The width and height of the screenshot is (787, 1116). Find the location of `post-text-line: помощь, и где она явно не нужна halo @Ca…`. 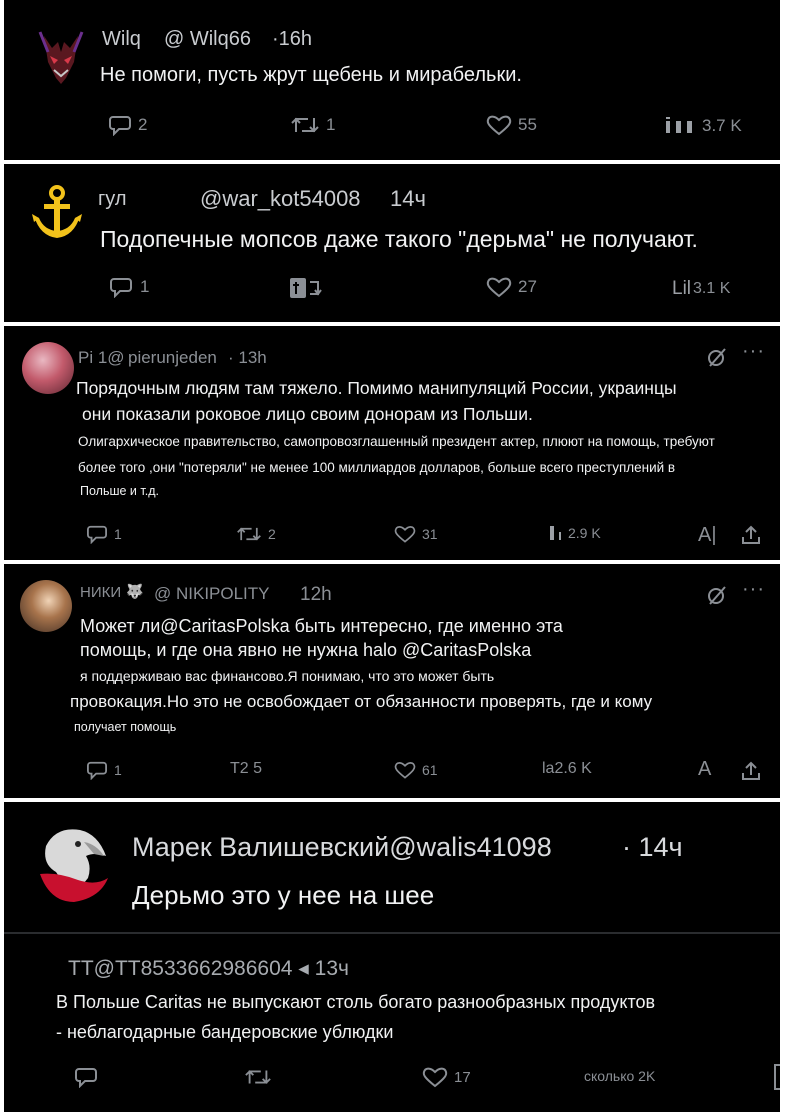

post-text-line: помощь, и где она явно не нужна halo @Ca… is located at coordinates (306, 650).